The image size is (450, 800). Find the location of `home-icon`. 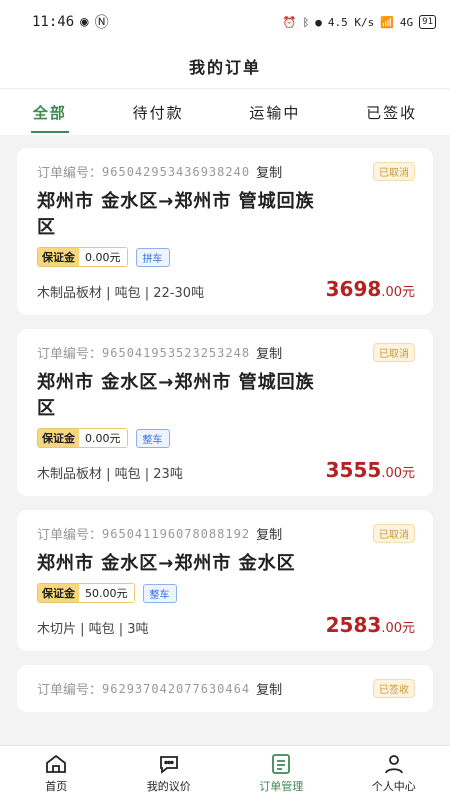

home-icon is located at coordinates (56, 763).